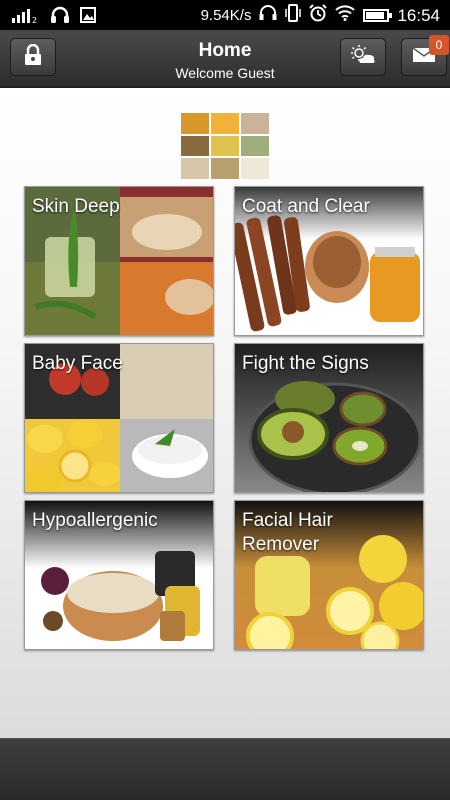 This screenshot has height=800, width=450. I want to click on tile-hypoallergenic: Hypoallergenic, so click(119, 575).